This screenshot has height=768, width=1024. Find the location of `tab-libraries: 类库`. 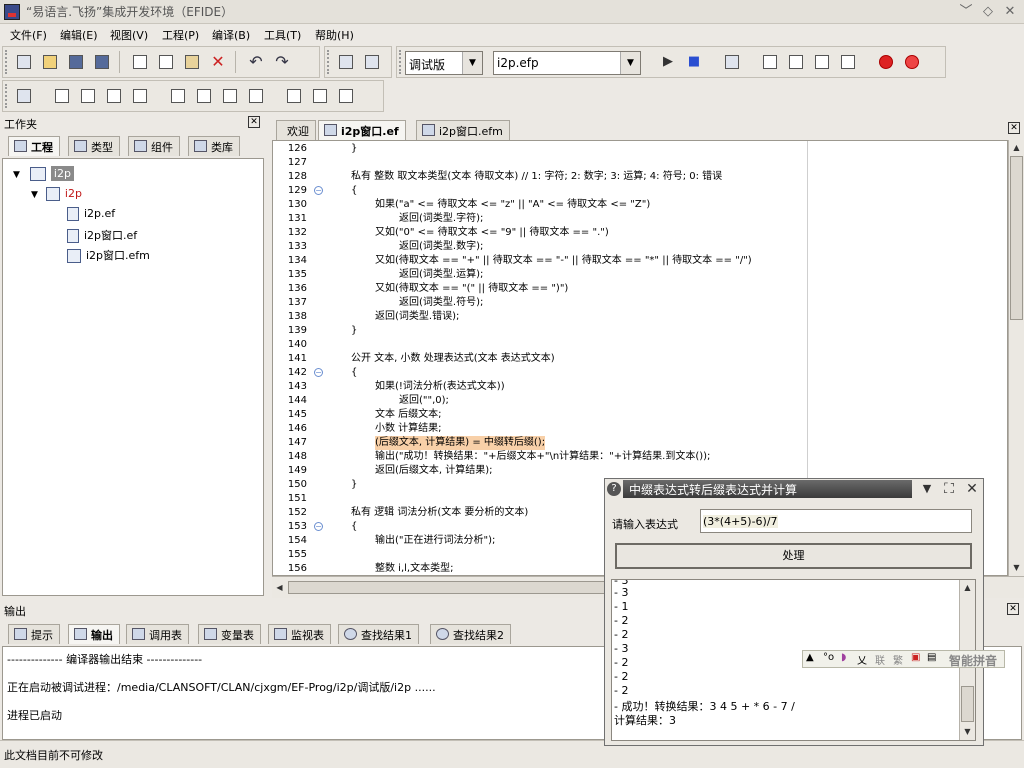

tab-libraries: 类库 is located at coordinates (214, 146).